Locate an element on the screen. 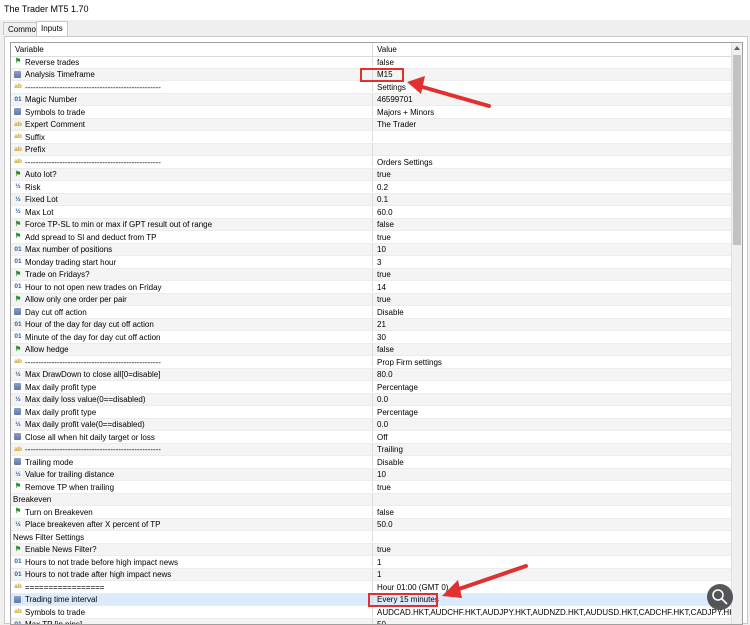 The height and width of the screenshot is (625, 750). tab-inputs: Inputs is located at coordinates (52, 28).